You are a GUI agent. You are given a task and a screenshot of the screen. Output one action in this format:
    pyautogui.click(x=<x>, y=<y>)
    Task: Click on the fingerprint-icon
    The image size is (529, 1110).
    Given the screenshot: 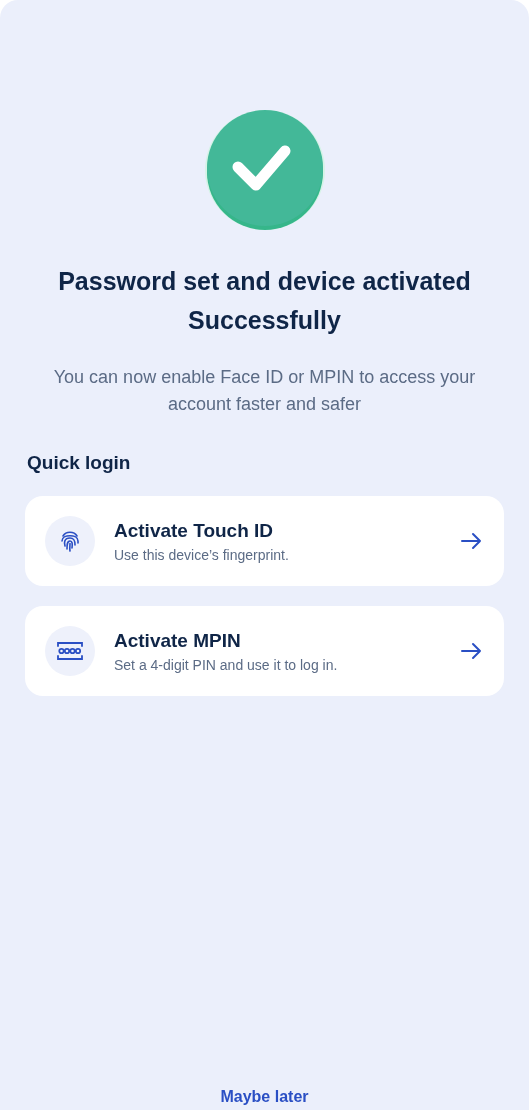 What is the action you would take?
    pyautogui.click(x=70, y=541)
    